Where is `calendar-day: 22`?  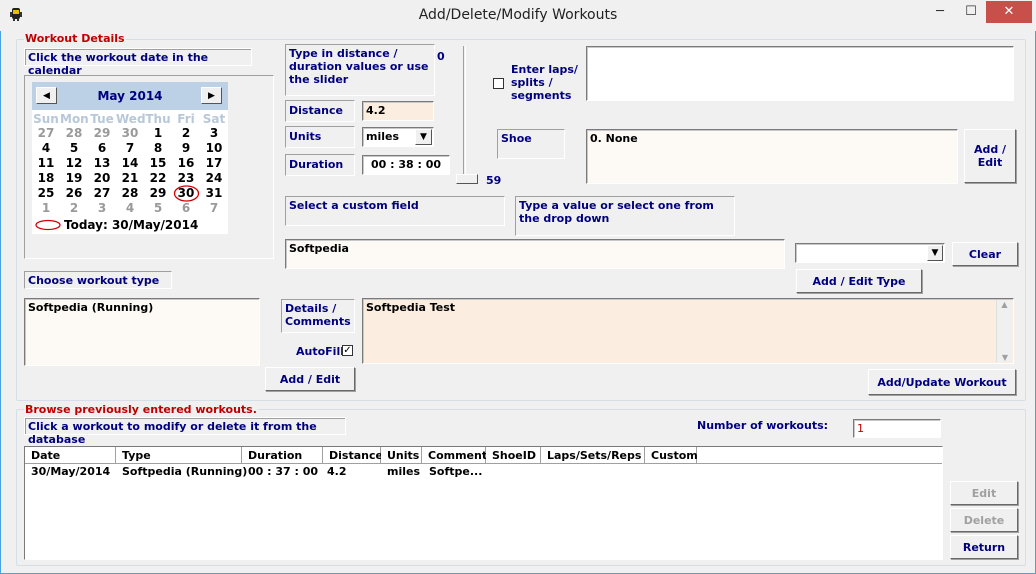
calendar-day: 22 is located at coordinates (158, 178).